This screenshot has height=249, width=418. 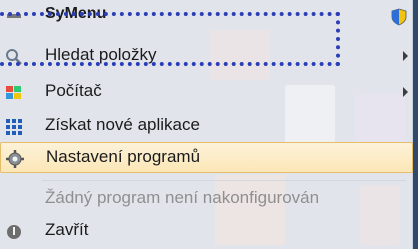 What do you see at coordinates (224, 180) in the screenshot?
I see `menu-separator` at bounding box center [224, 180].